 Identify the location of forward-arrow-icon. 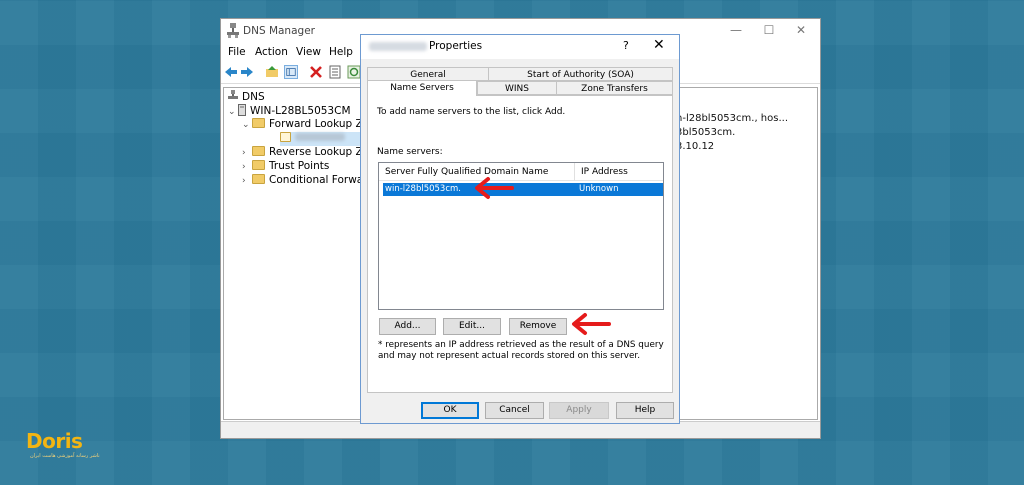
(247, 72).